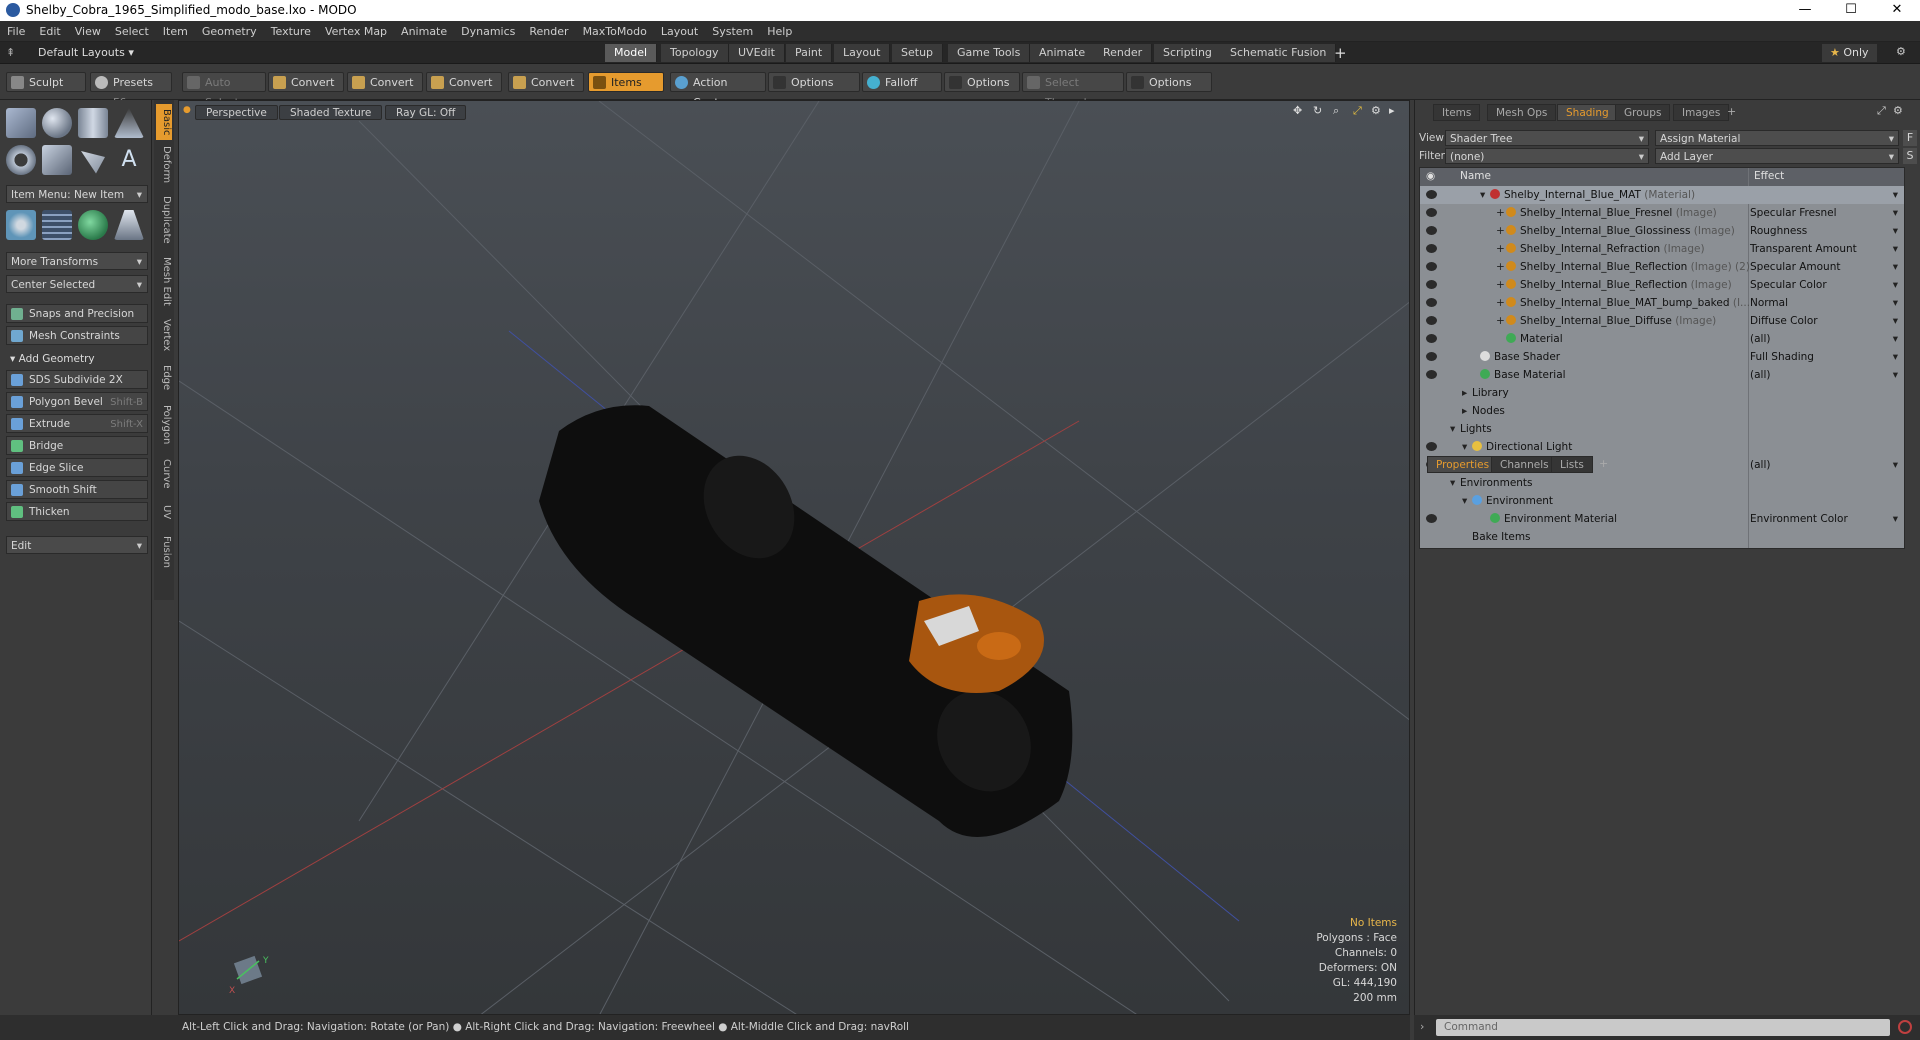  I want to click on effect-dropdown: Full Shading, so click(1825, 357).